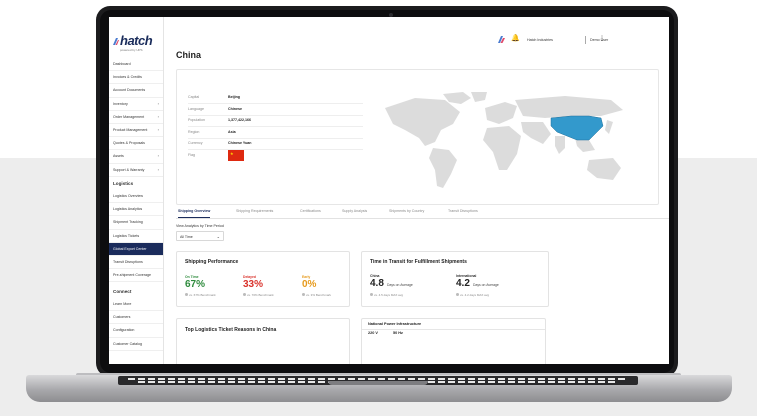 This screenshot has width=757, height=416. What do you see at coordinates (235, 108) in the screenshot?
I see `info-value: Chinese` at bounding box center [235, 108].